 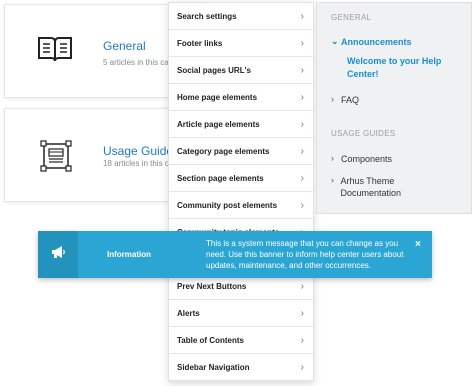 I want to click on menu-item-article-page-elements: Article page elements ›, so click(x=241, y=124).